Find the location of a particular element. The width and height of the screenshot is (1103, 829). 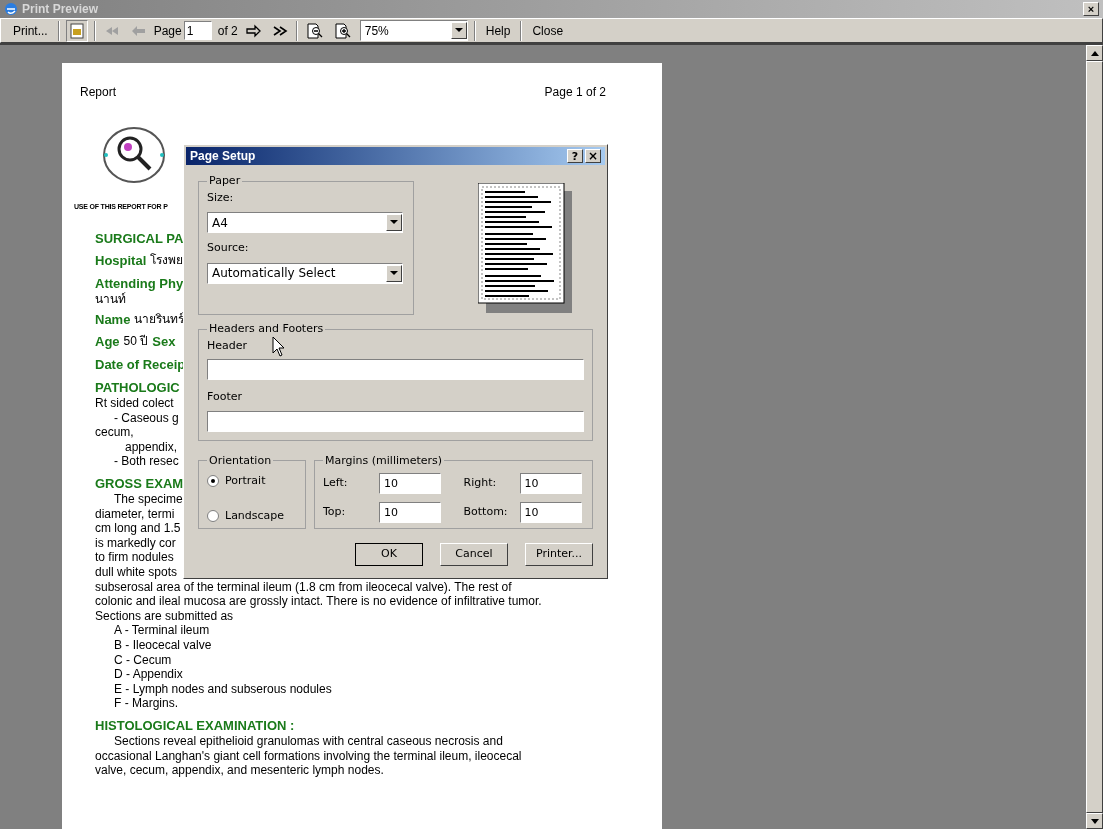

report-text: Rt sided colect is located at coordinates (134, 403).